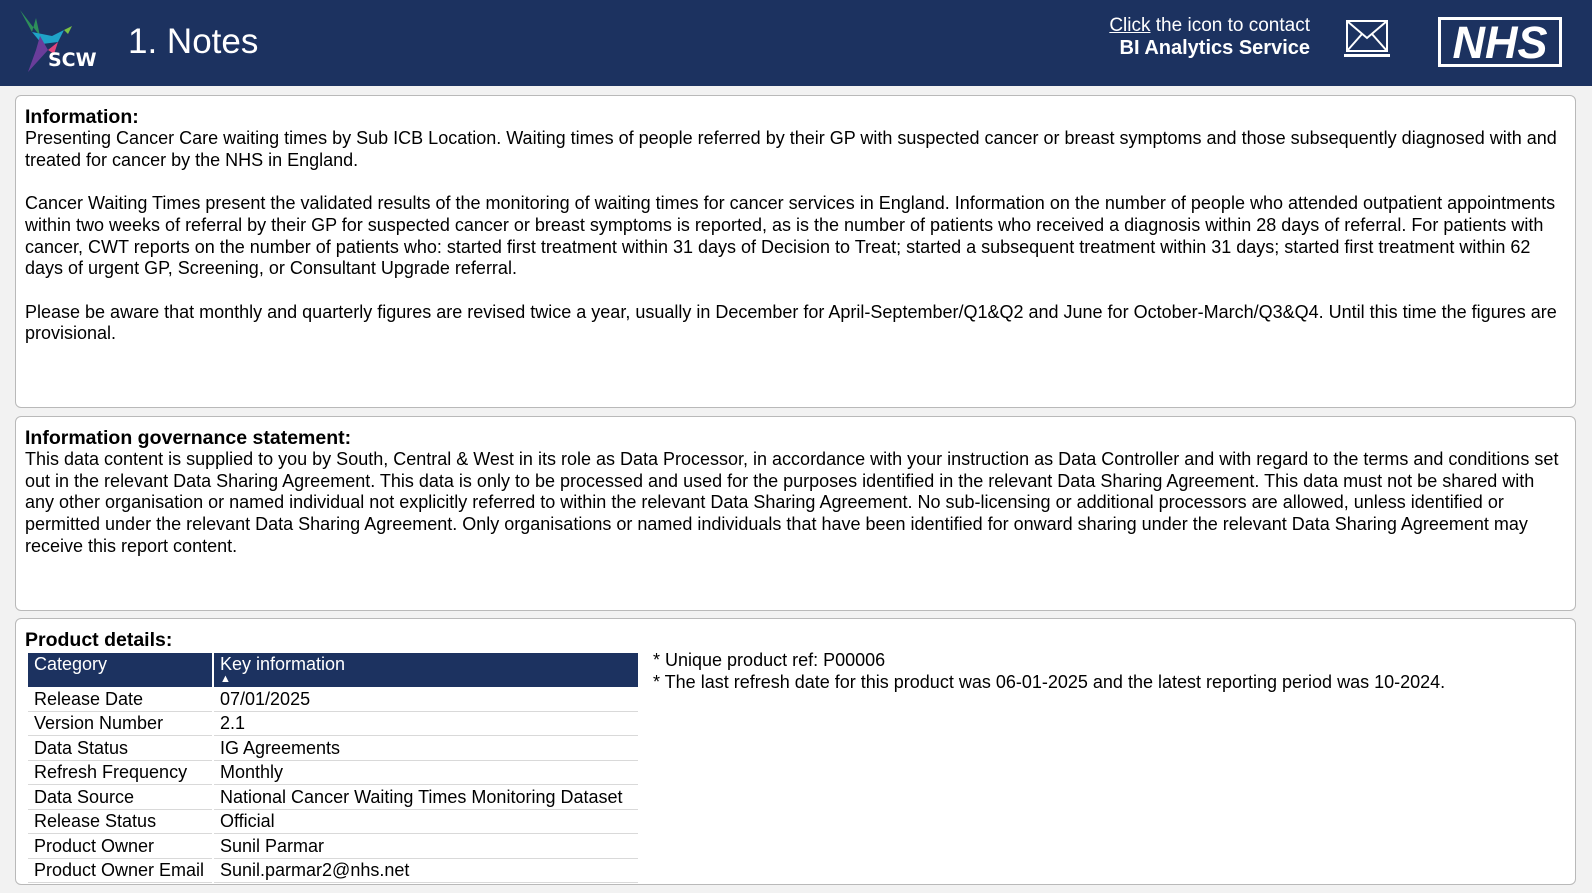 The image size is (1592, 893). What do you see at coordinates (425, 846) in the screenshot?
I see `table-cell: Sunil Parmar` at bounding box center [425, 846].